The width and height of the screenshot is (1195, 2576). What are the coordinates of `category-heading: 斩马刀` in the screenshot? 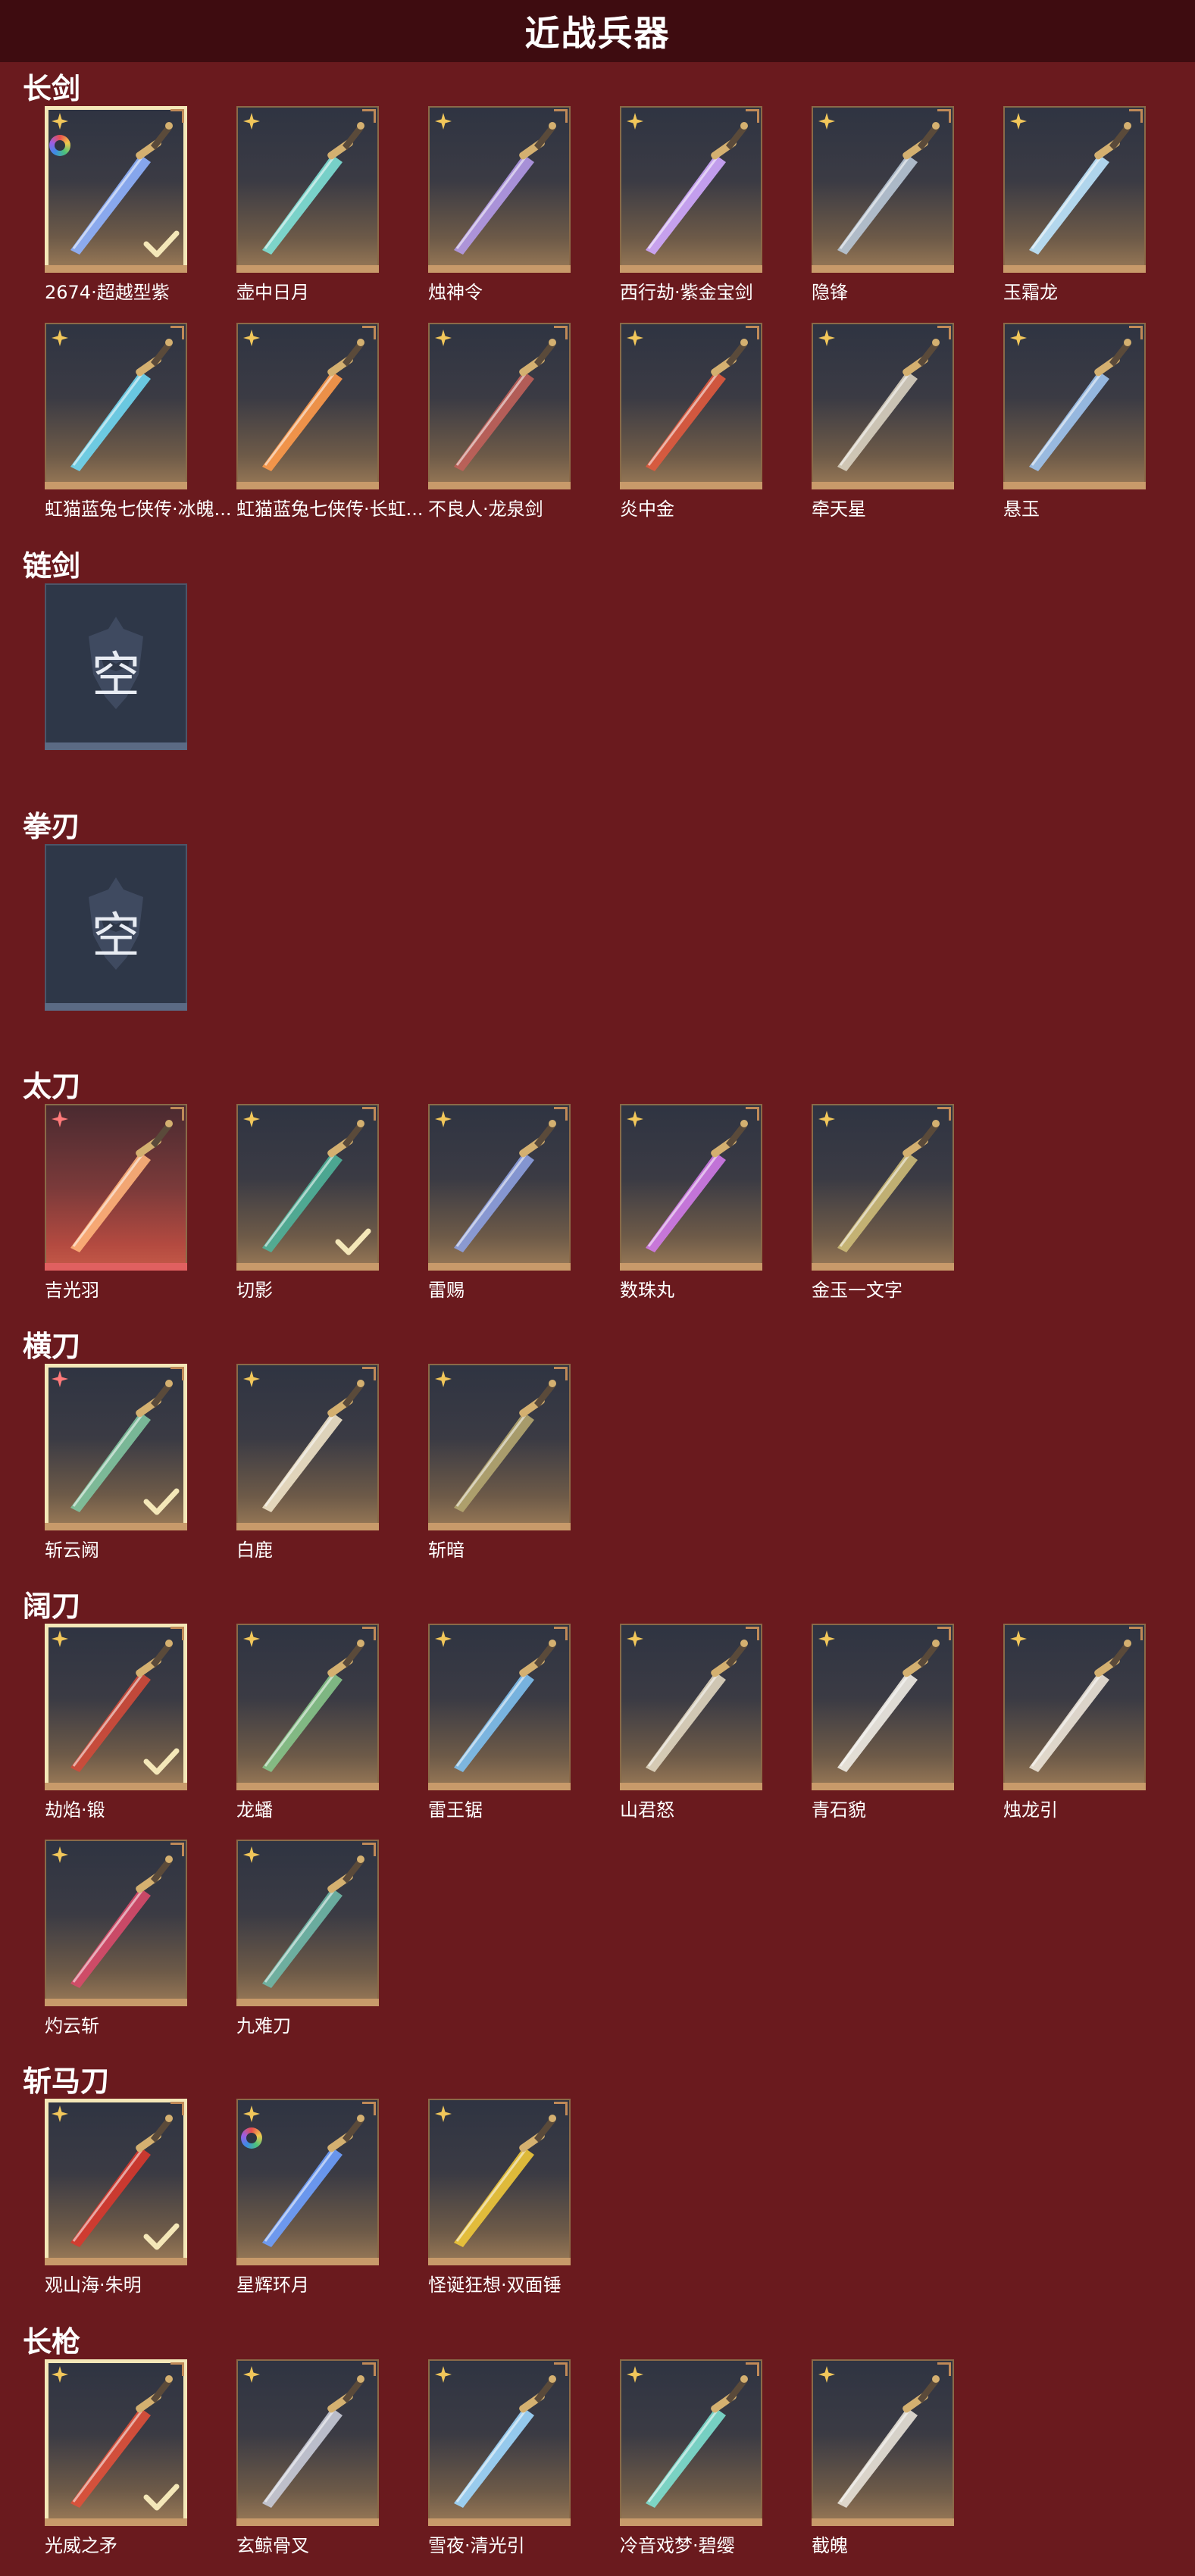 It's located at (66, 2081).